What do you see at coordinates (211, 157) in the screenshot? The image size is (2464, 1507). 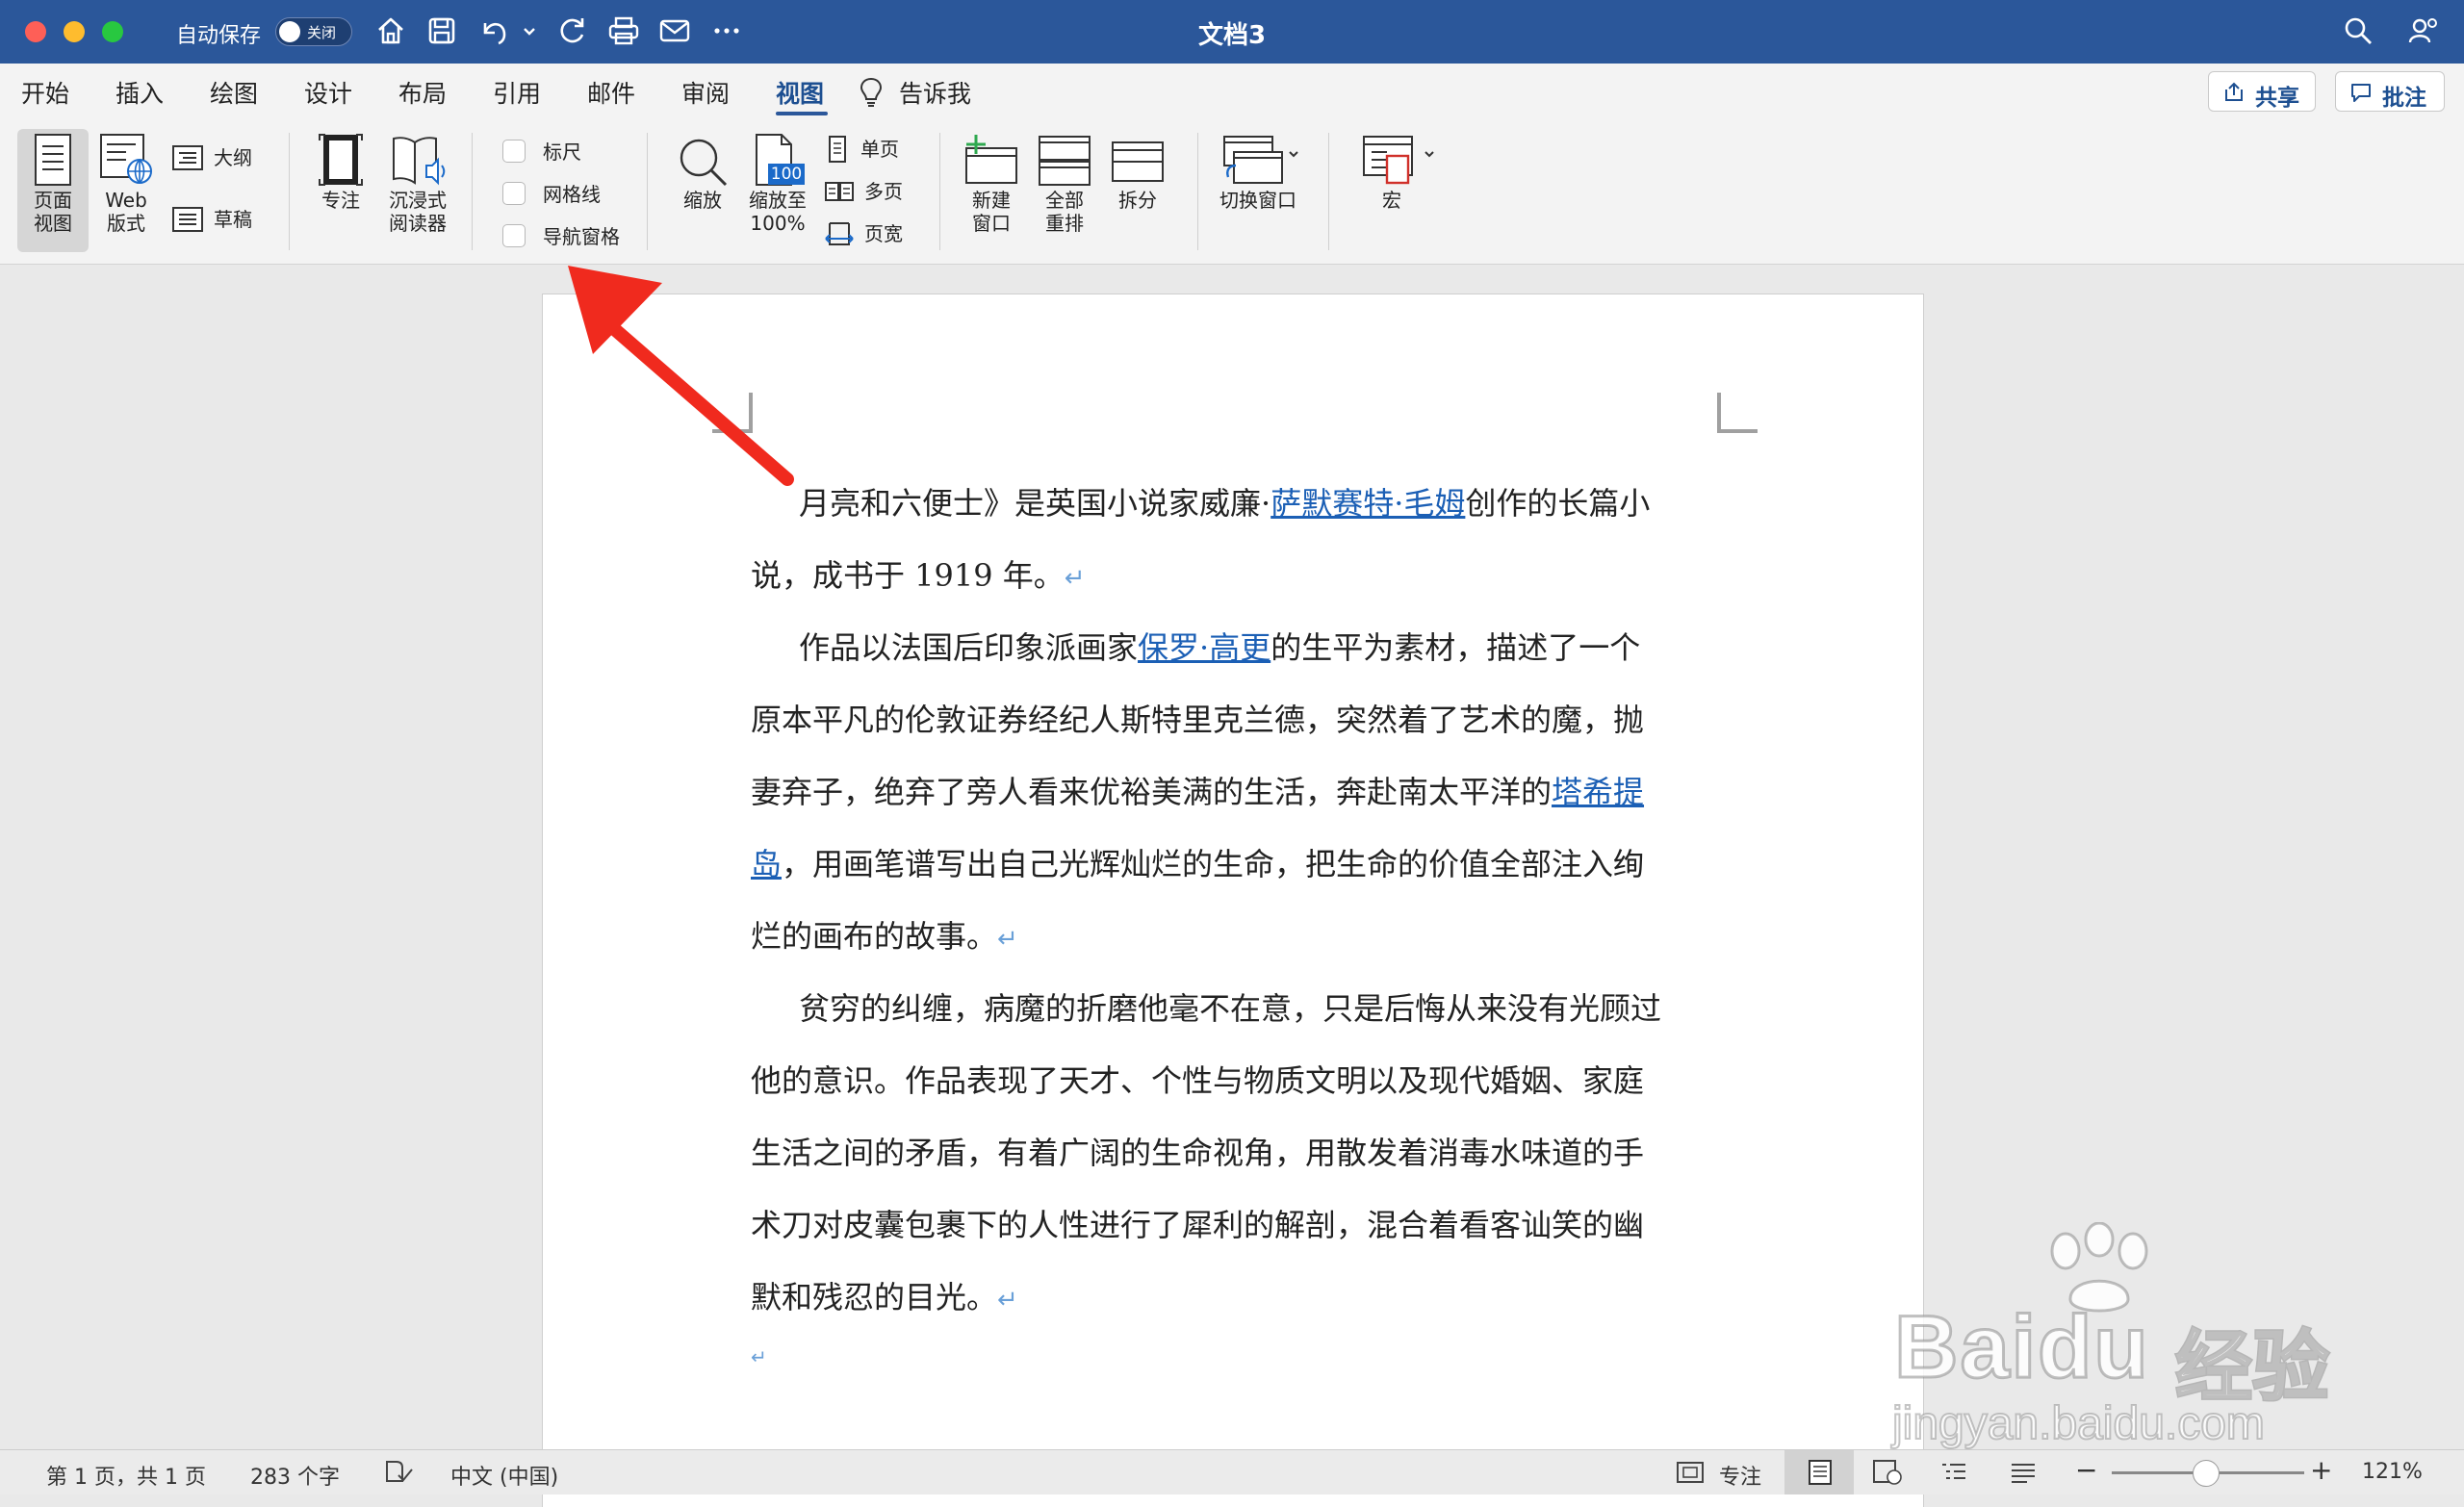 I see `outline-button: 大纲` at bounding box center [211, 157].